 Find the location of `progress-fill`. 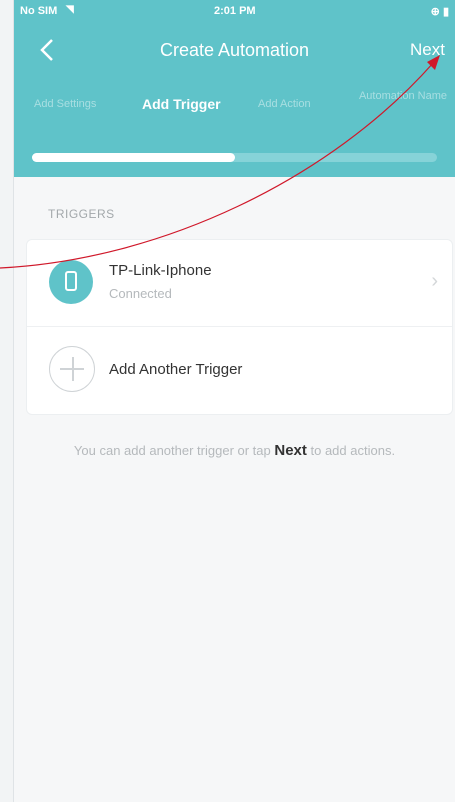

progress-fill is located at coordinates (133, 157).